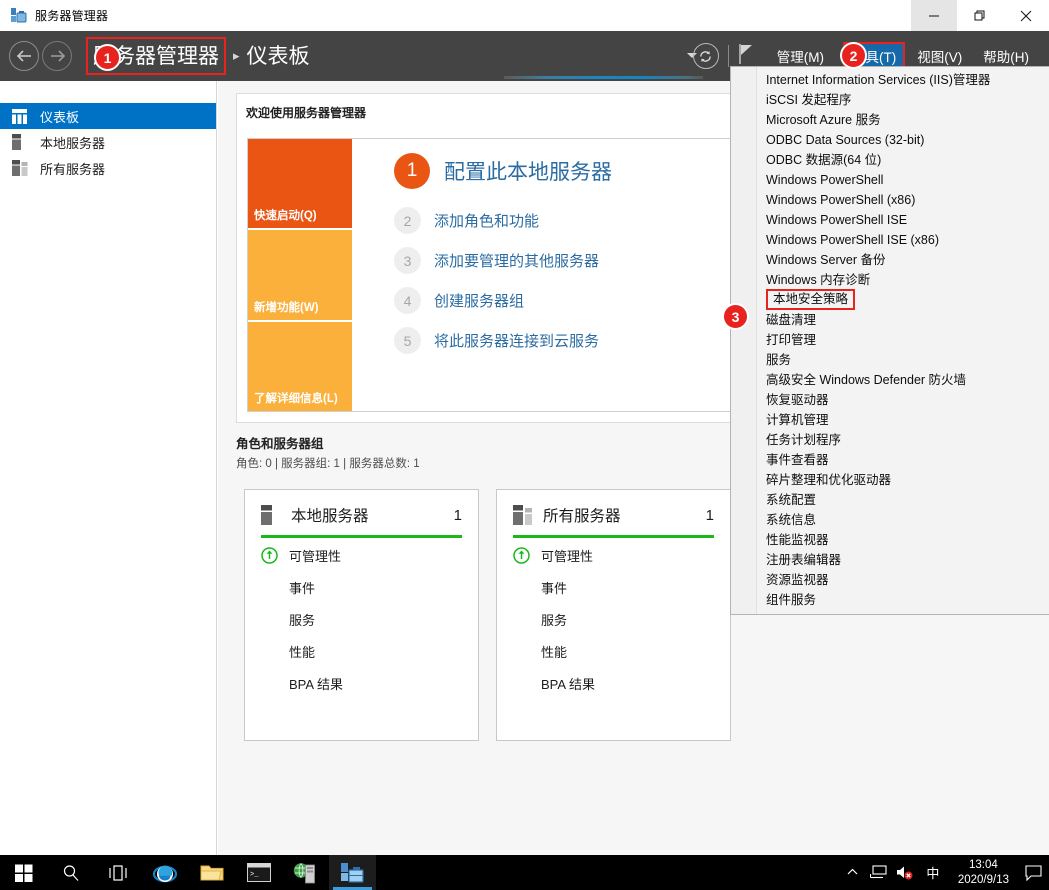 This screenshot has height=890, width=1049. Describe the element at coordinates (18, 16) in the screenshot. I see `server-manager-icon` at that location.